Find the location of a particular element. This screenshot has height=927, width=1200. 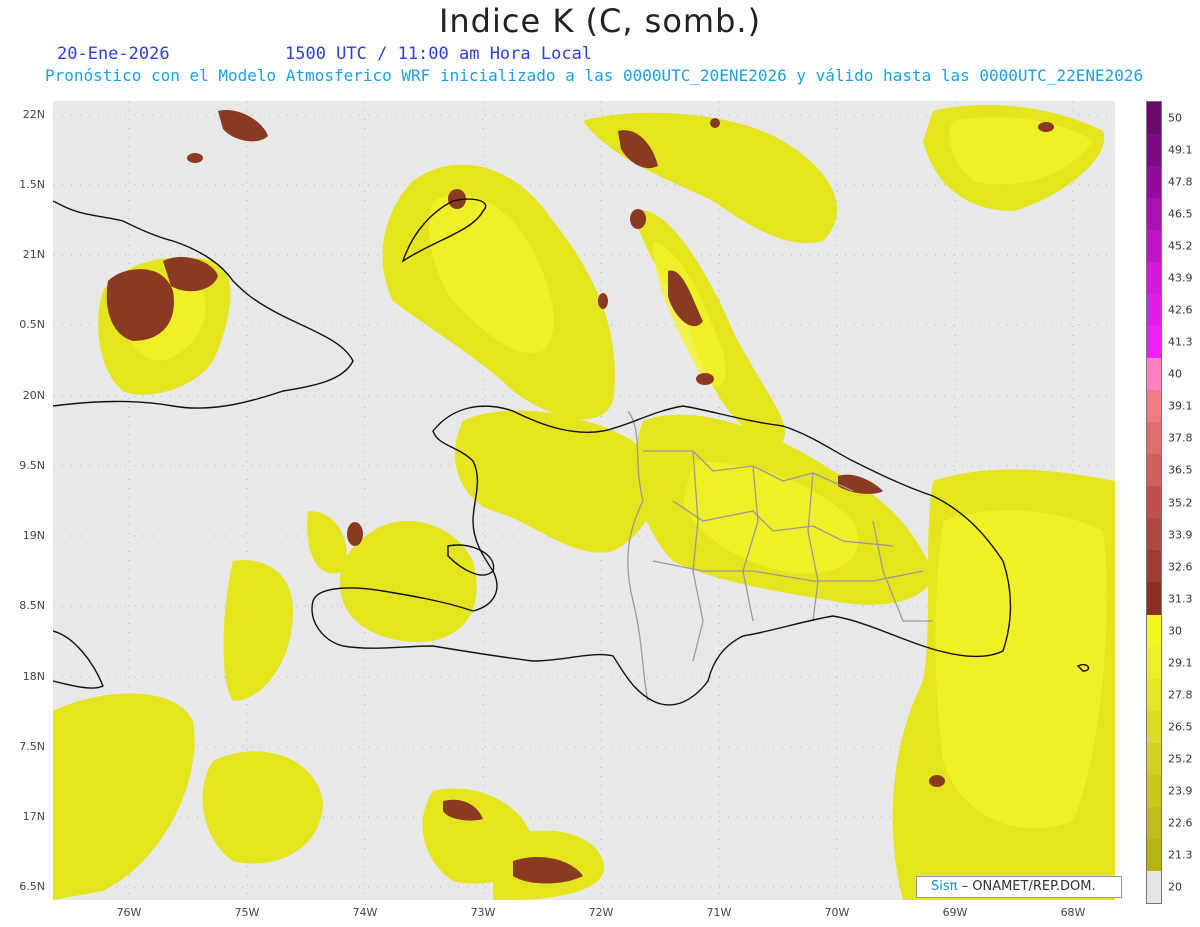

colorbar is located at coordinates (1154, 502).